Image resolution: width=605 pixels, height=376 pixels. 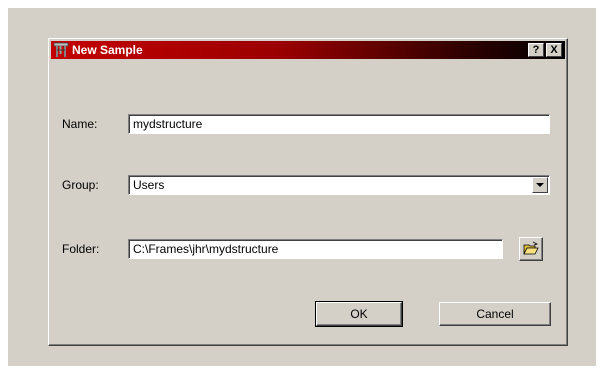 What do you see at coordinates (80, 185) in the screenshot?
I see `group-label: Group:` at bounding box center [80, 185].